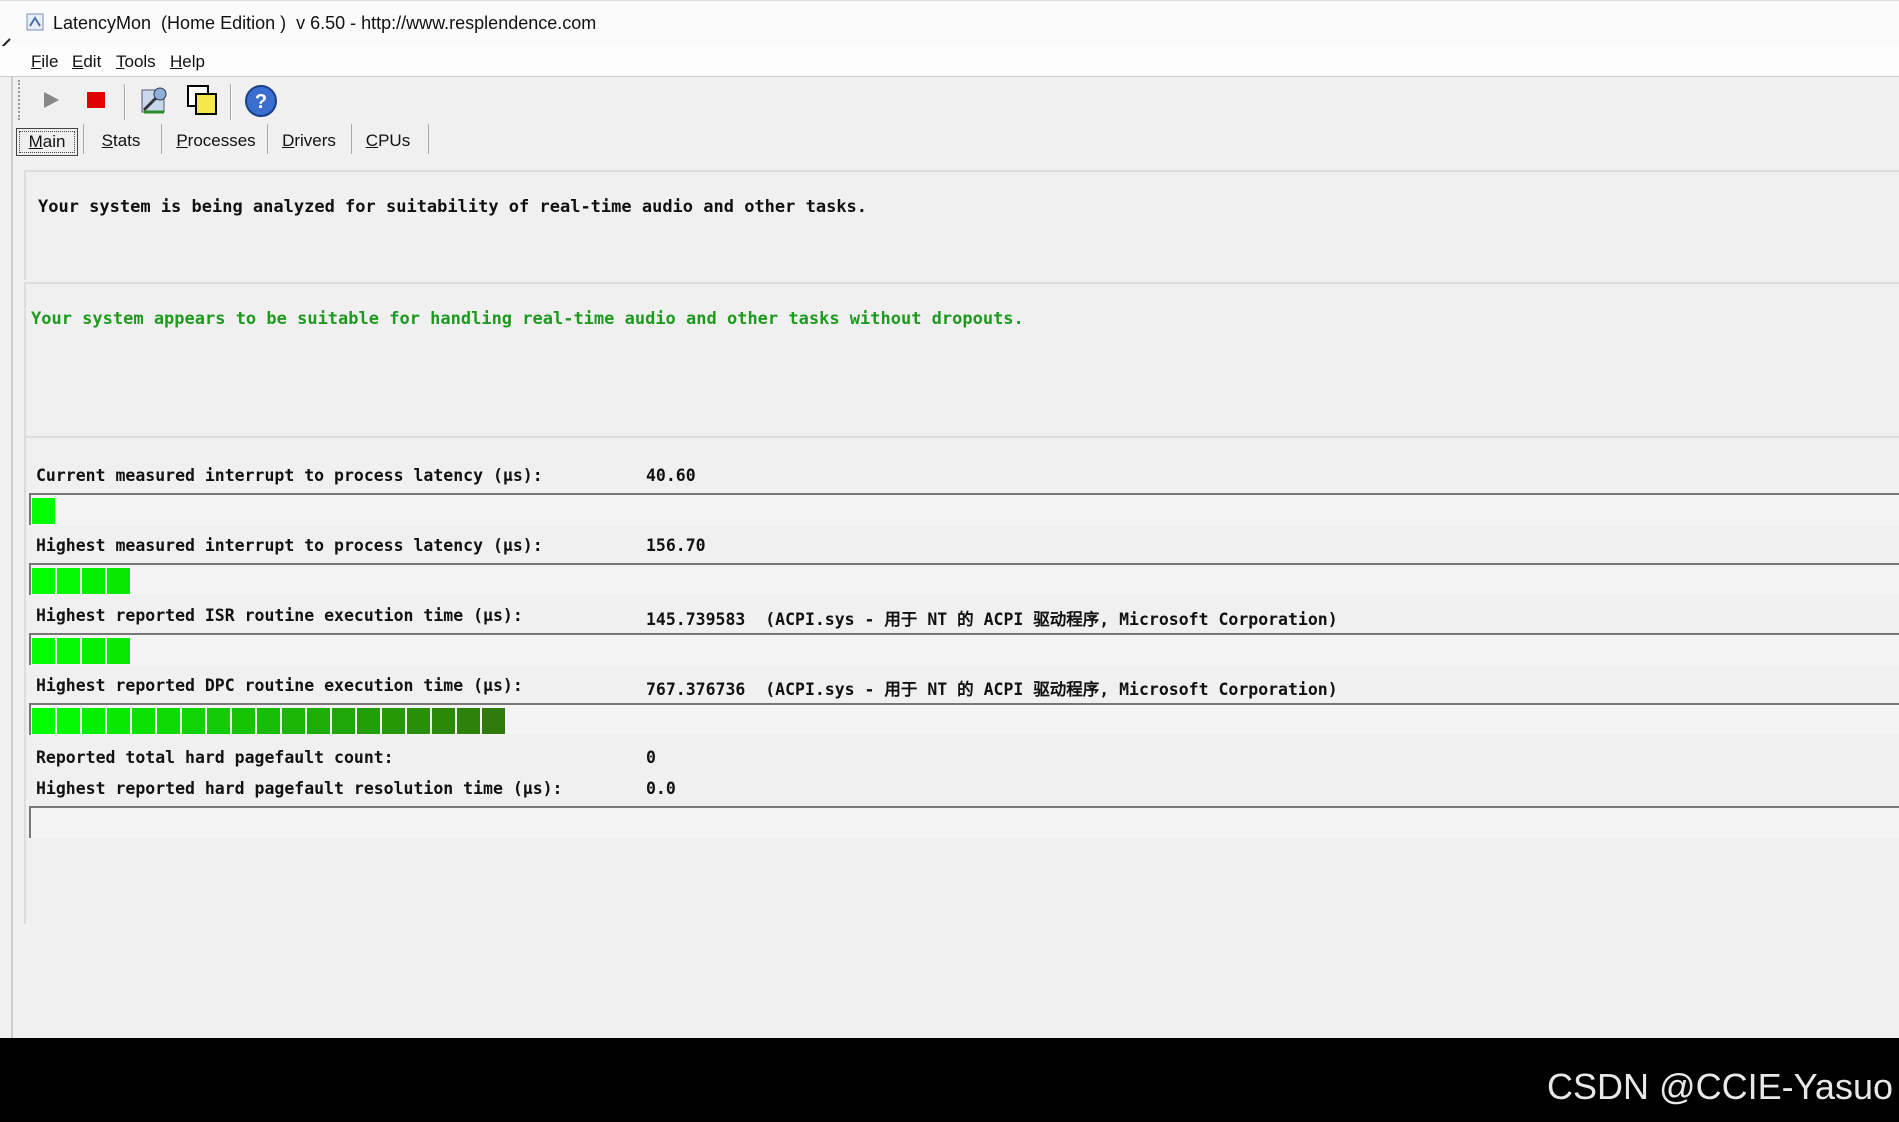 The width and height of the screenshot is (1899, 1122). What do you see at coordinates (964, 649) in the screenshot?
I see `isr-meter` at bounding box center [964, 649].